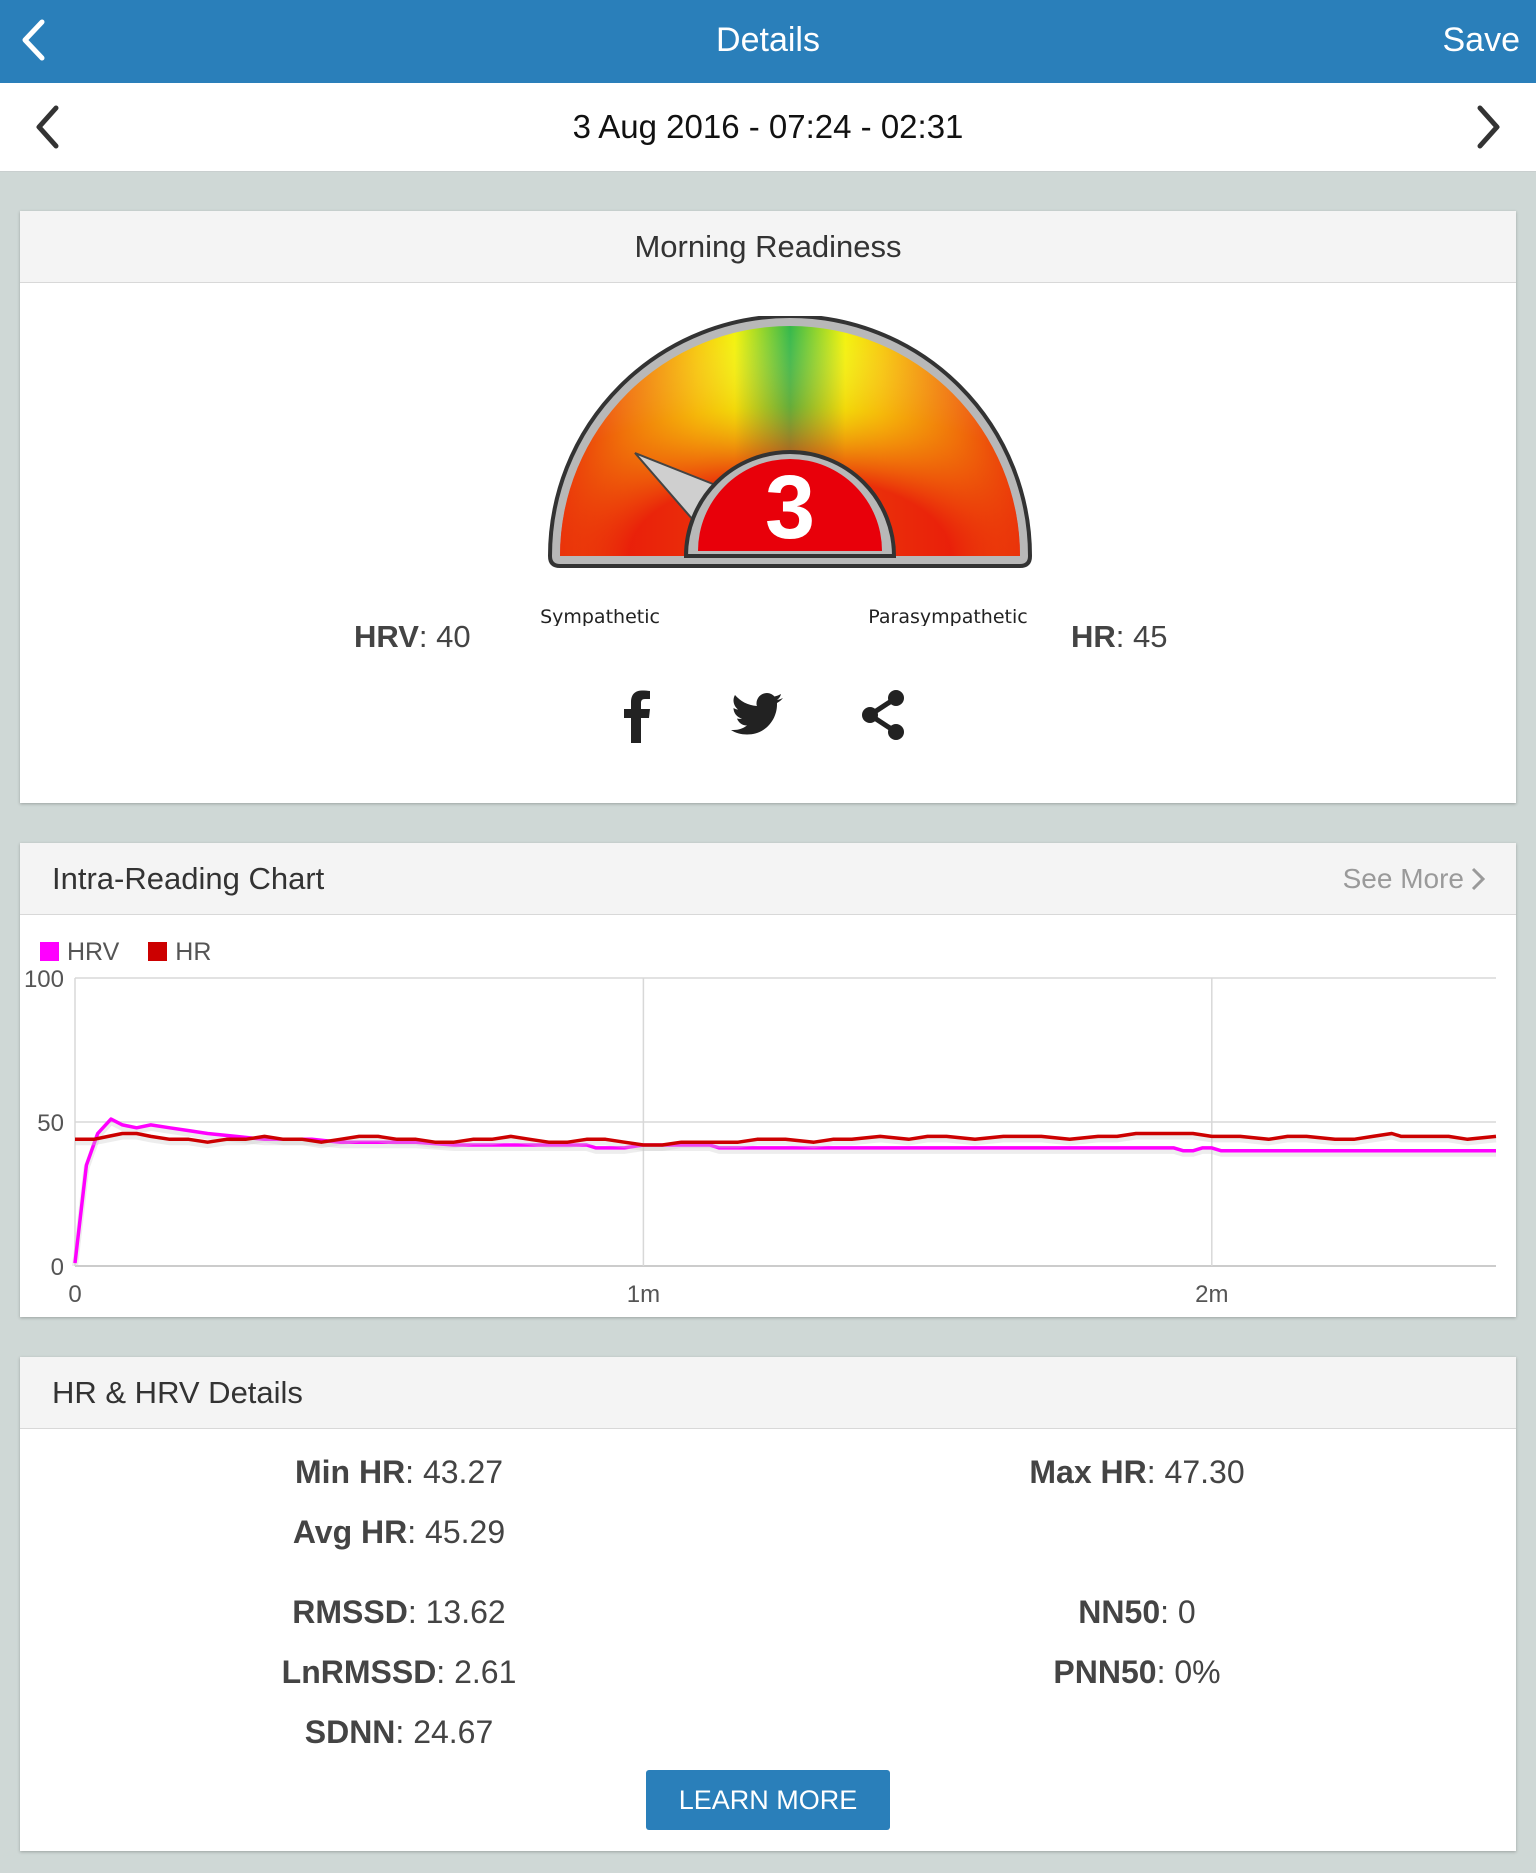 The image size is (1536, 1873). I want to click on next-reading-button, so click(1485, 127).